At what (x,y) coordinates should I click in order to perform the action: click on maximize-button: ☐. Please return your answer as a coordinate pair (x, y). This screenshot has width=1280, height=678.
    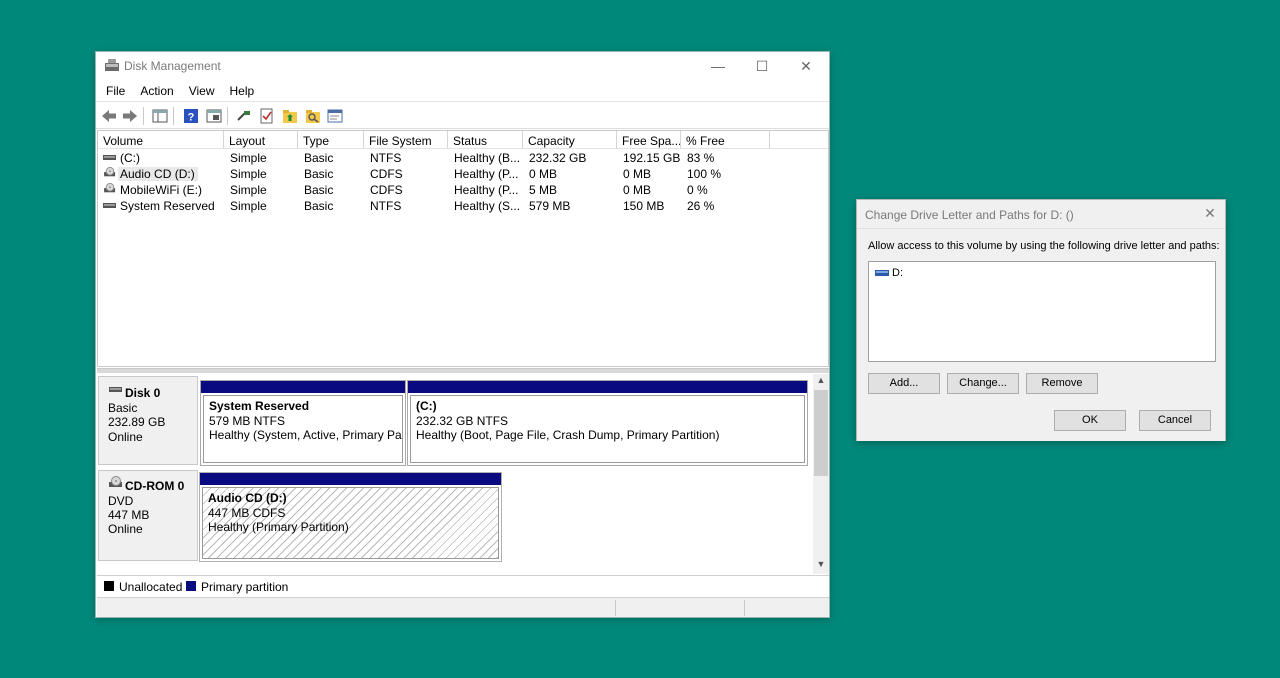
    Looking at the image, I should click on (762, 66).